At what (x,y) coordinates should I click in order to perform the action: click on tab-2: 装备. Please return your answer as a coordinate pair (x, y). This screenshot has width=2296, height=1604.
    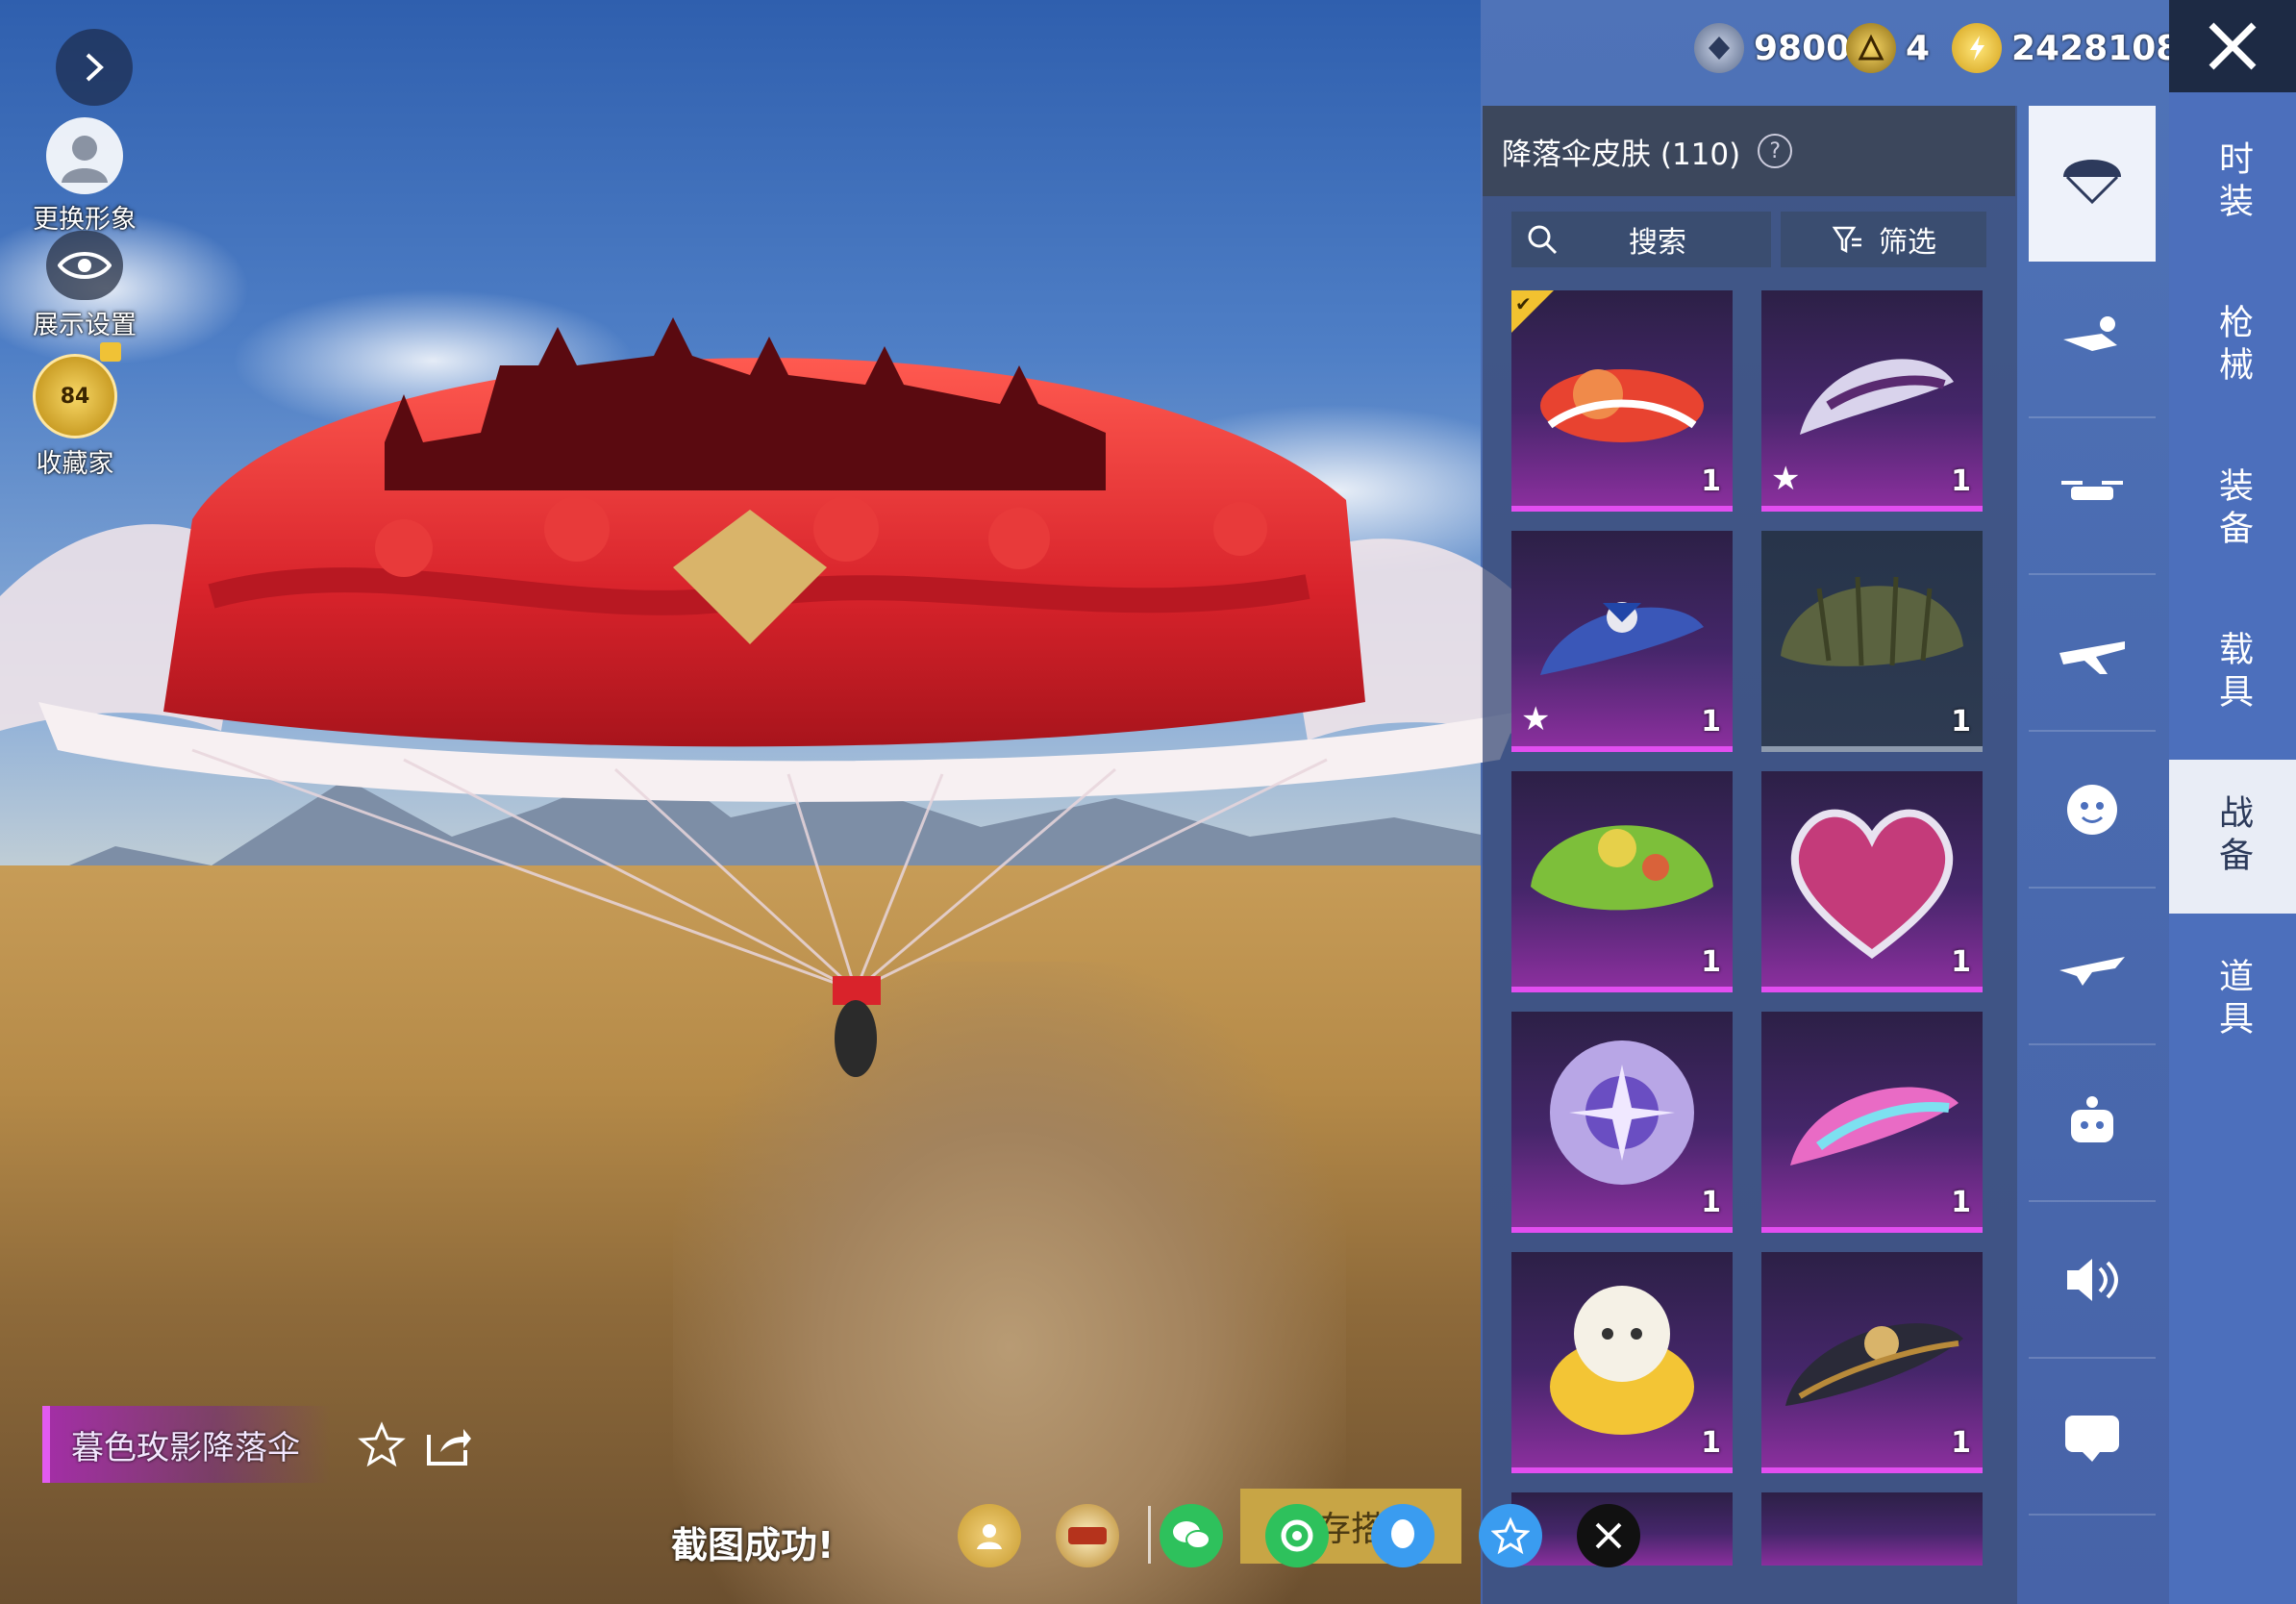
    Looking at the image, I should click on (2232, 510).